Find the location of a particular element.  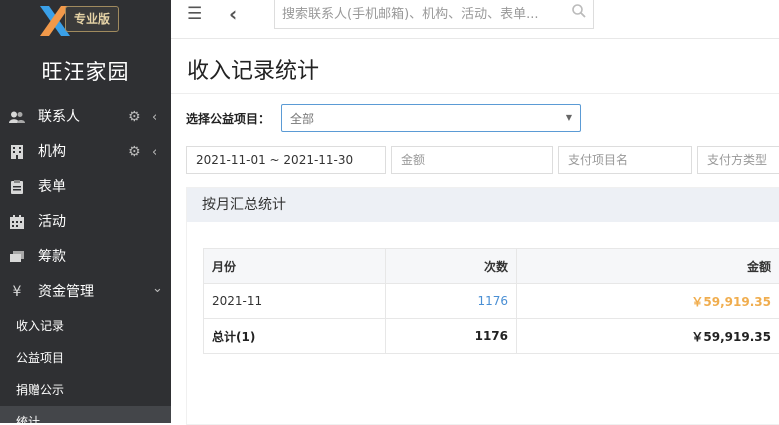

item-name-field is located at coordinates (625, 160).